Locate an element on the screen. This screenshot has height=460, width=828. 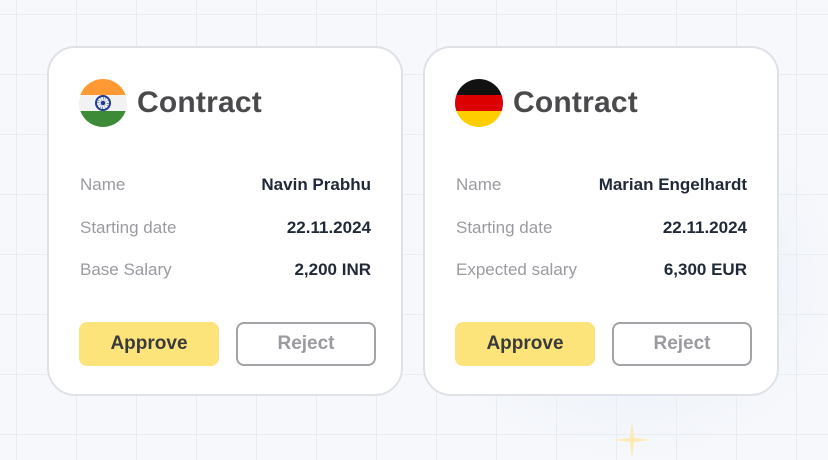
india-flag-icon is located at coordinates (103, 103).